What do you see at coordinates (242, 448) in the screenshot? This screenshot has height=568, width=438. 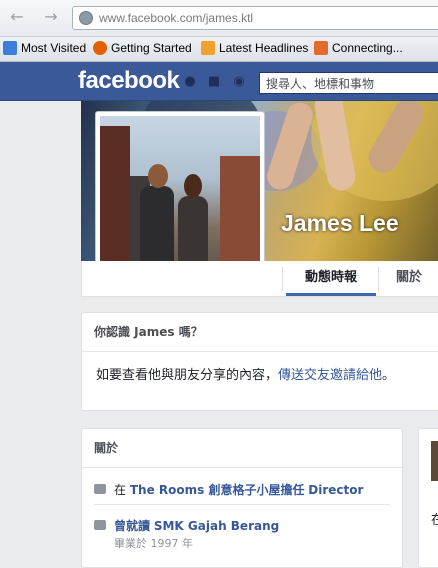 I see `about-card-title: 關於` at bounding box center [242, 448].